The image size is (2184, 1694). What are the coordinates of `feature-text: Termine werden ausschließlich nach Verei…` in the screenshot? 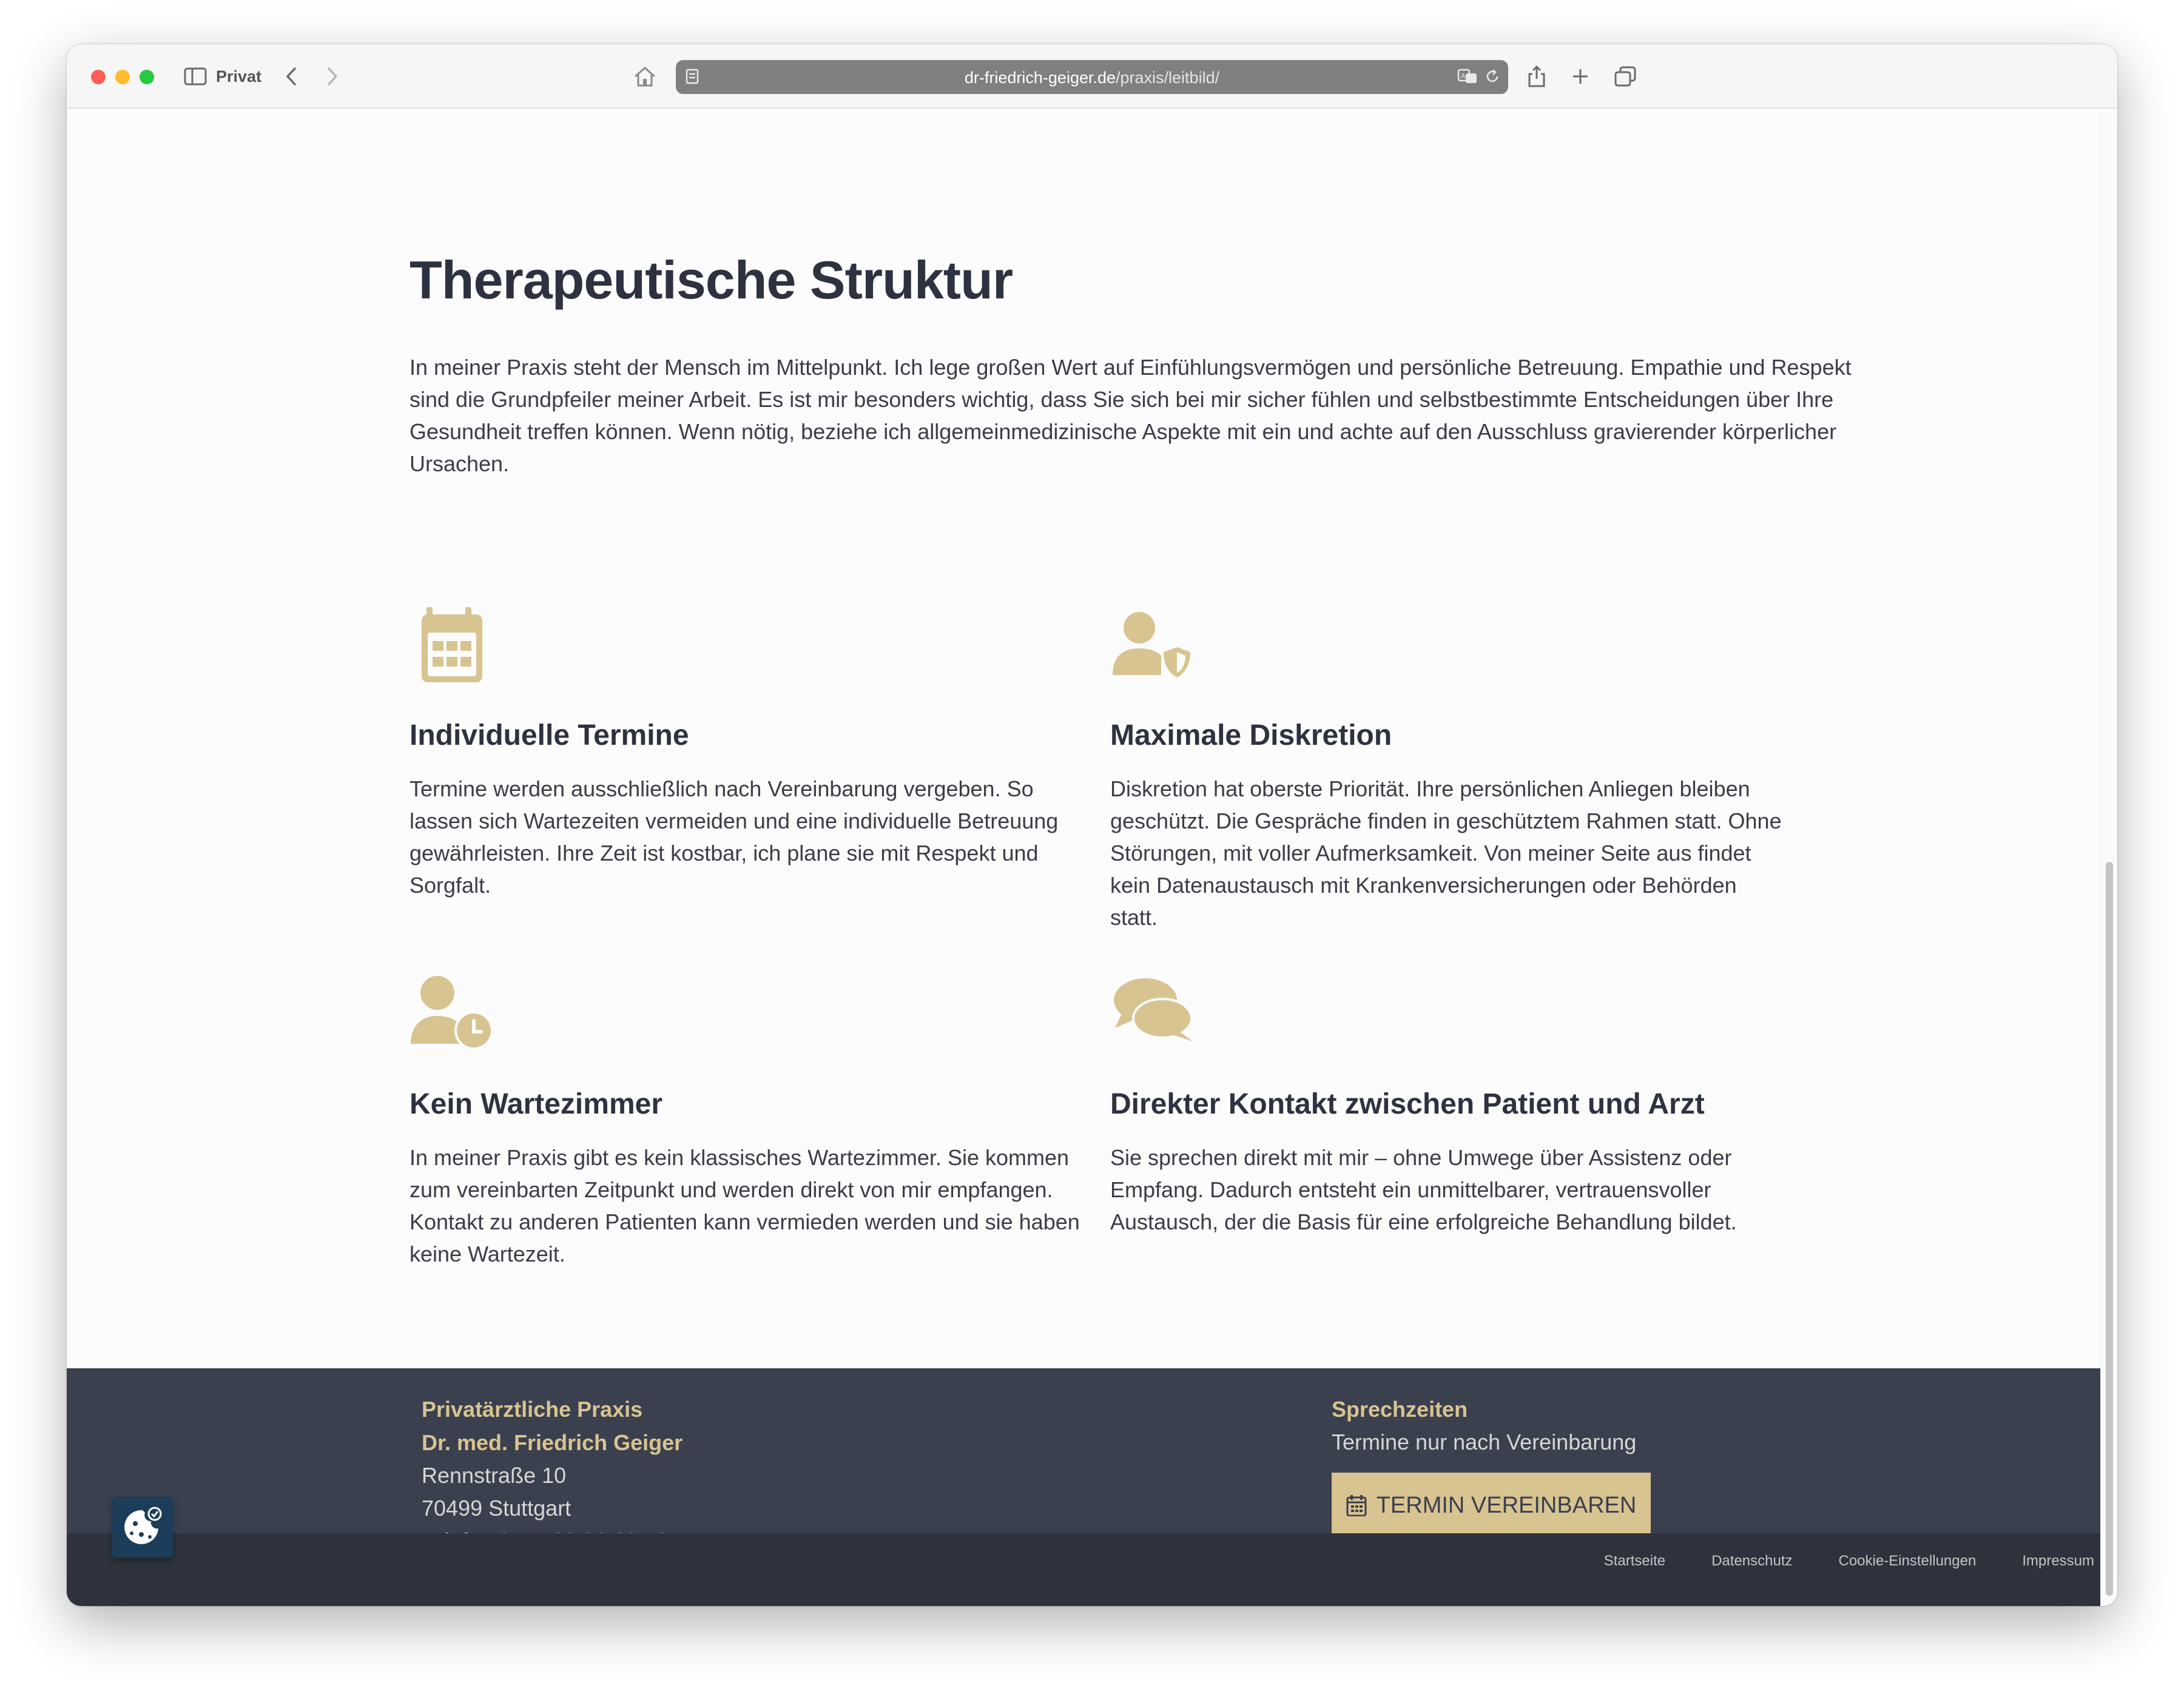 It's located at (734, 837).